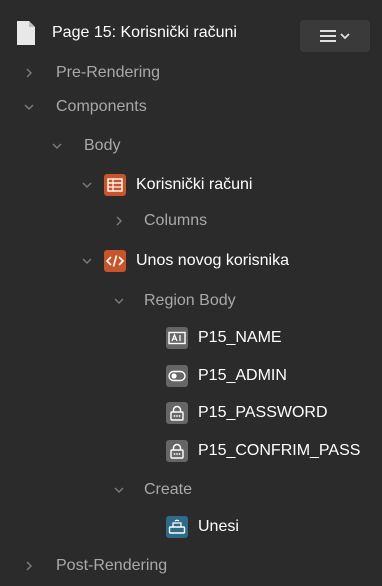 This screenshot has height=586, width=382. What do you see at coordinates (168, 489) in the screenshot?
I see `tree-label: Create` at bounding box center [168, 489].